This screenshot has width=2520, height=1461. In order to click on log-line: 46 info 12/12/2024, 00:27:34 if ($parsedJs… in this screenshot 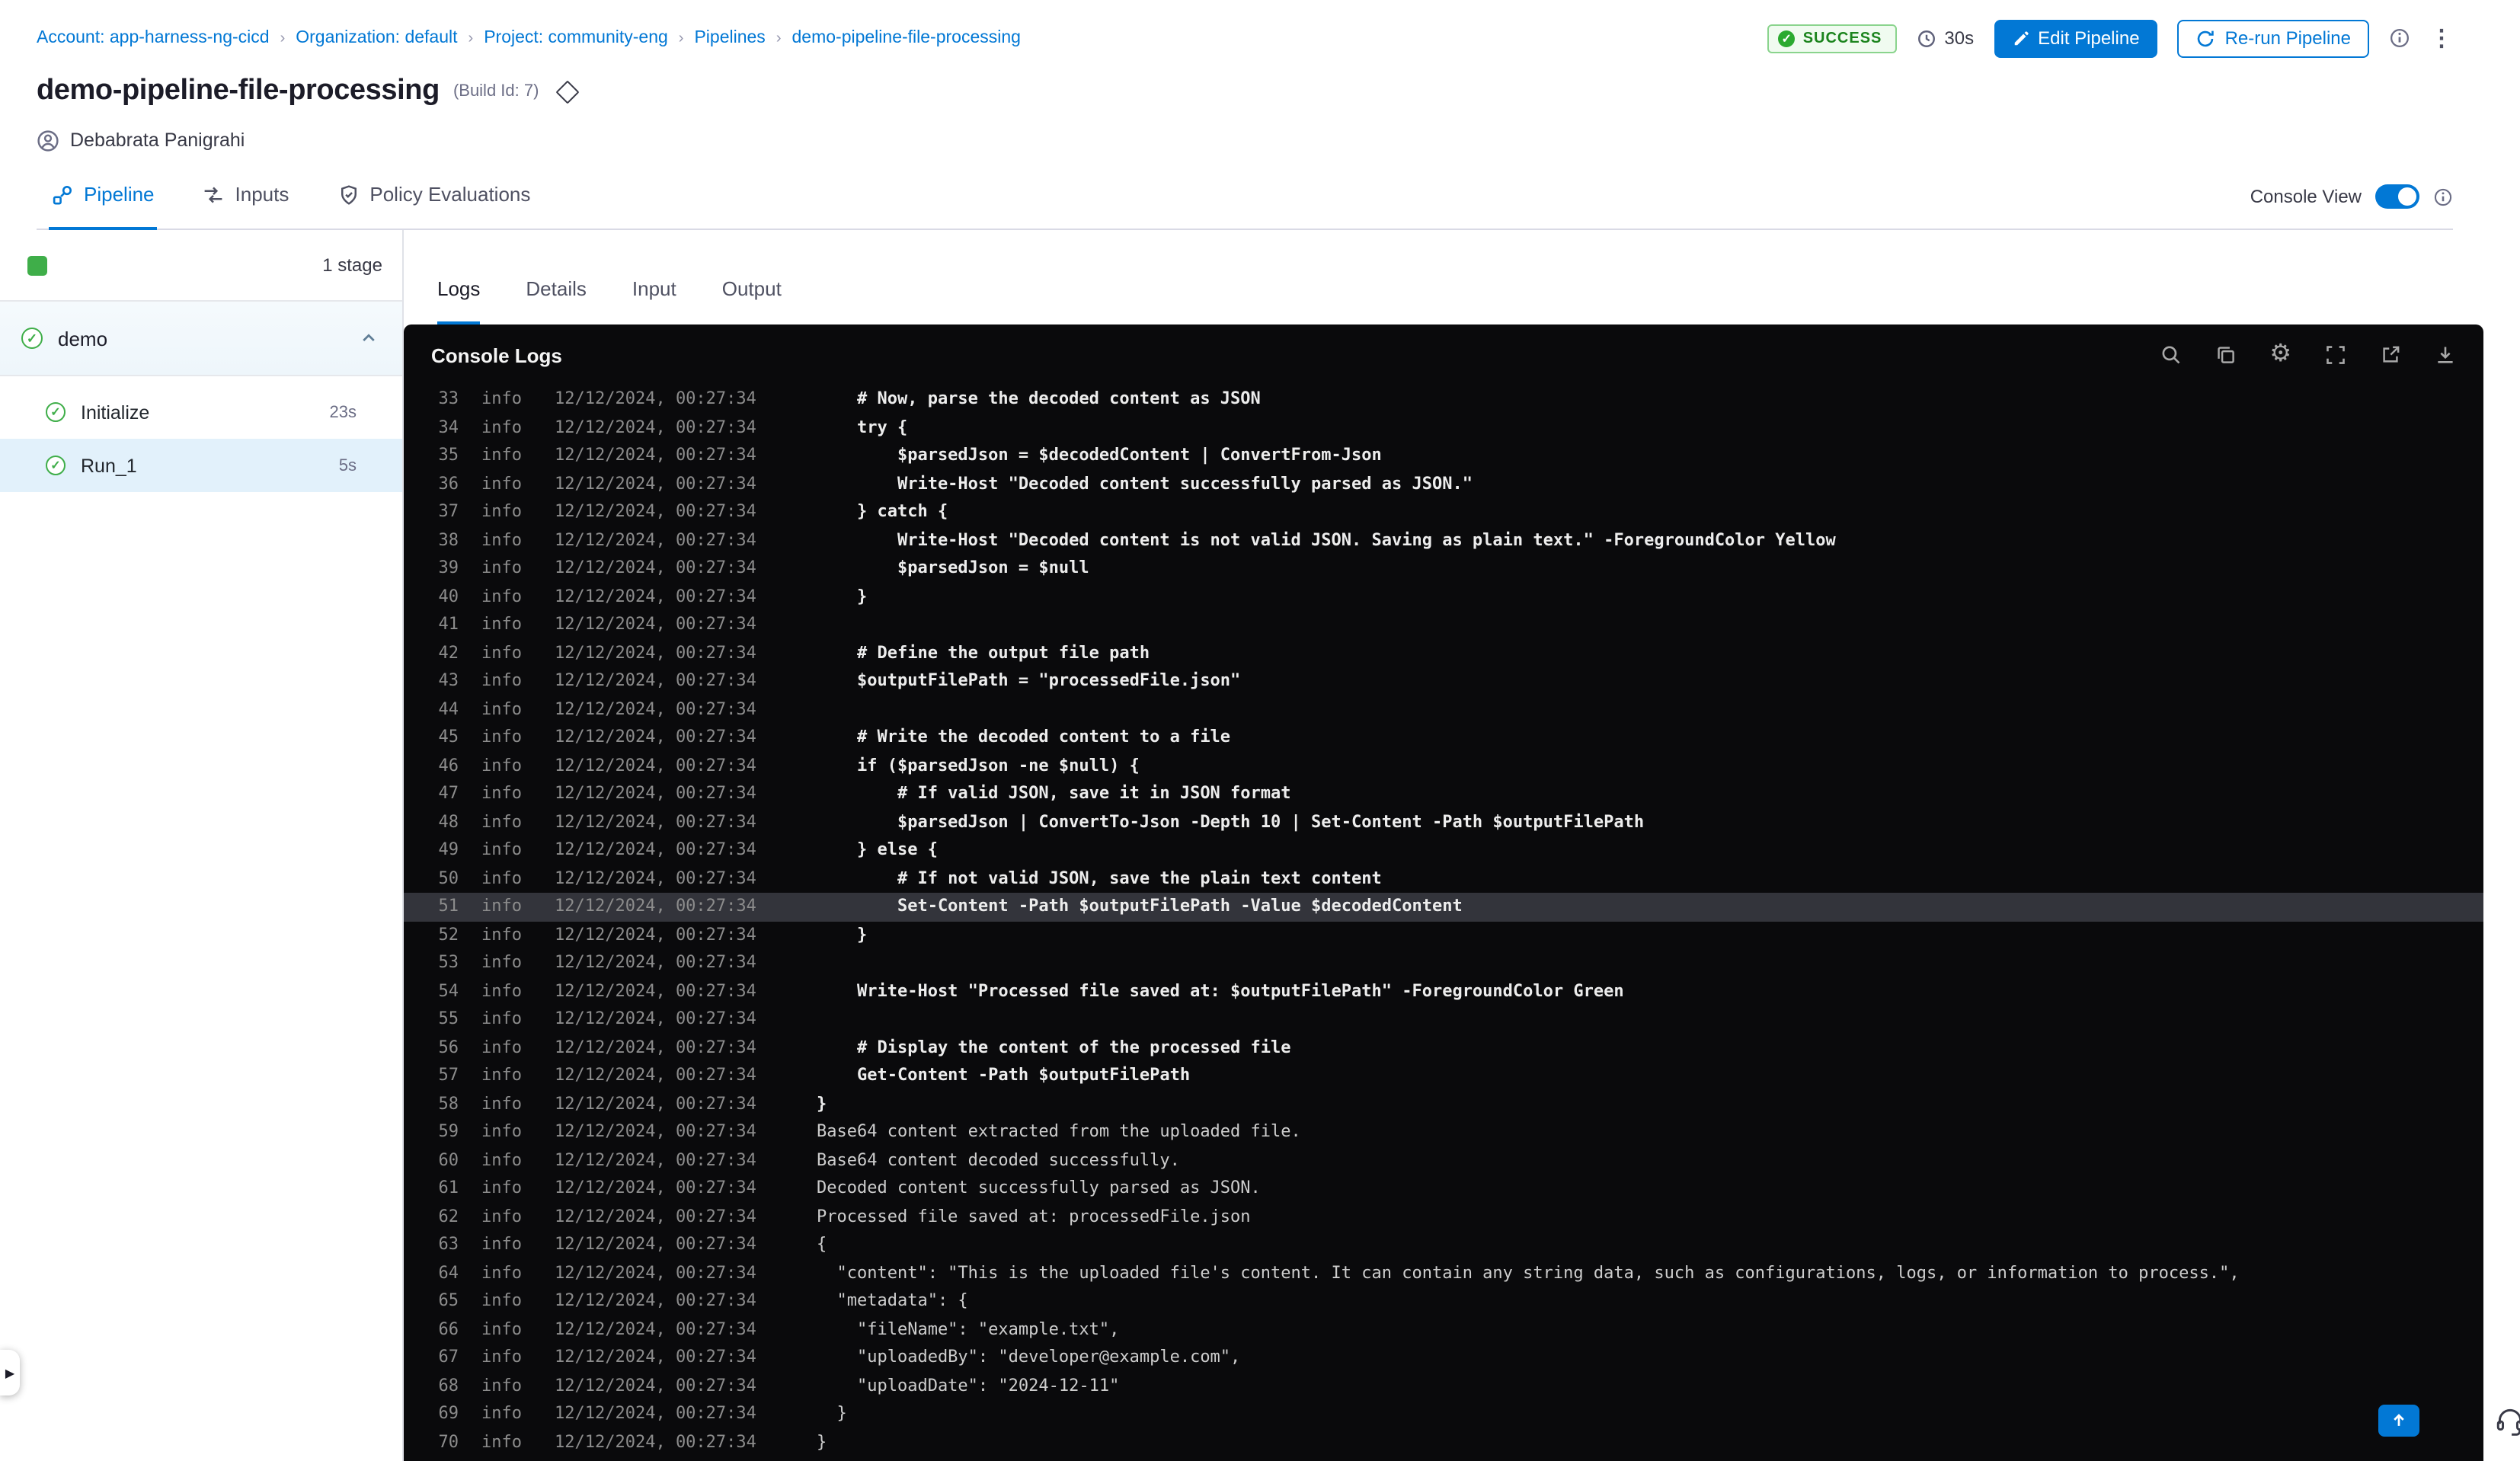, I will do `click(1443, 766)`.